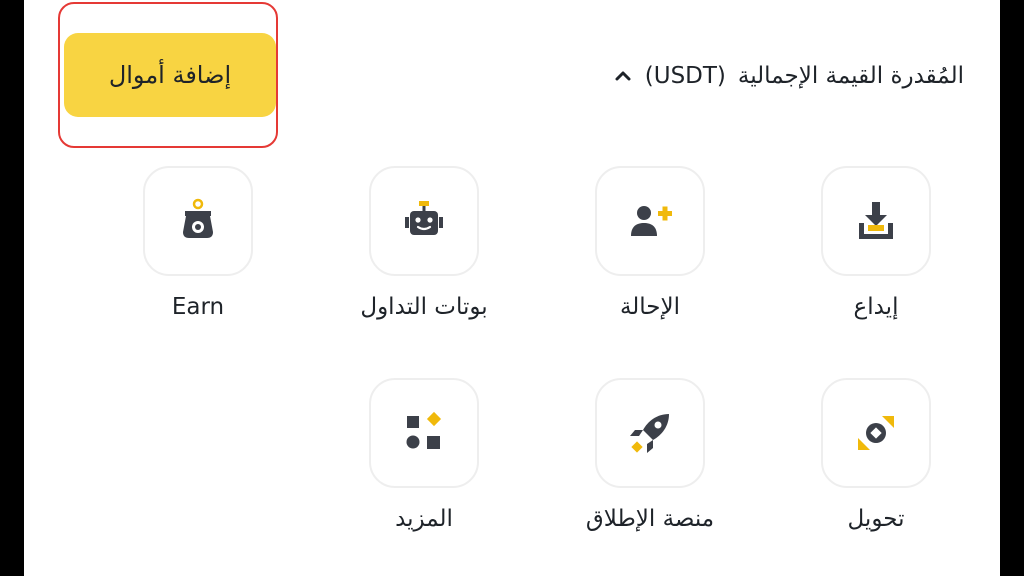 The height and width of the screenshot is (576, 1024). I want to click on estimated-balance-header: (USDT) المُقدرة القيمة الإجمالية, so click(788, 76).